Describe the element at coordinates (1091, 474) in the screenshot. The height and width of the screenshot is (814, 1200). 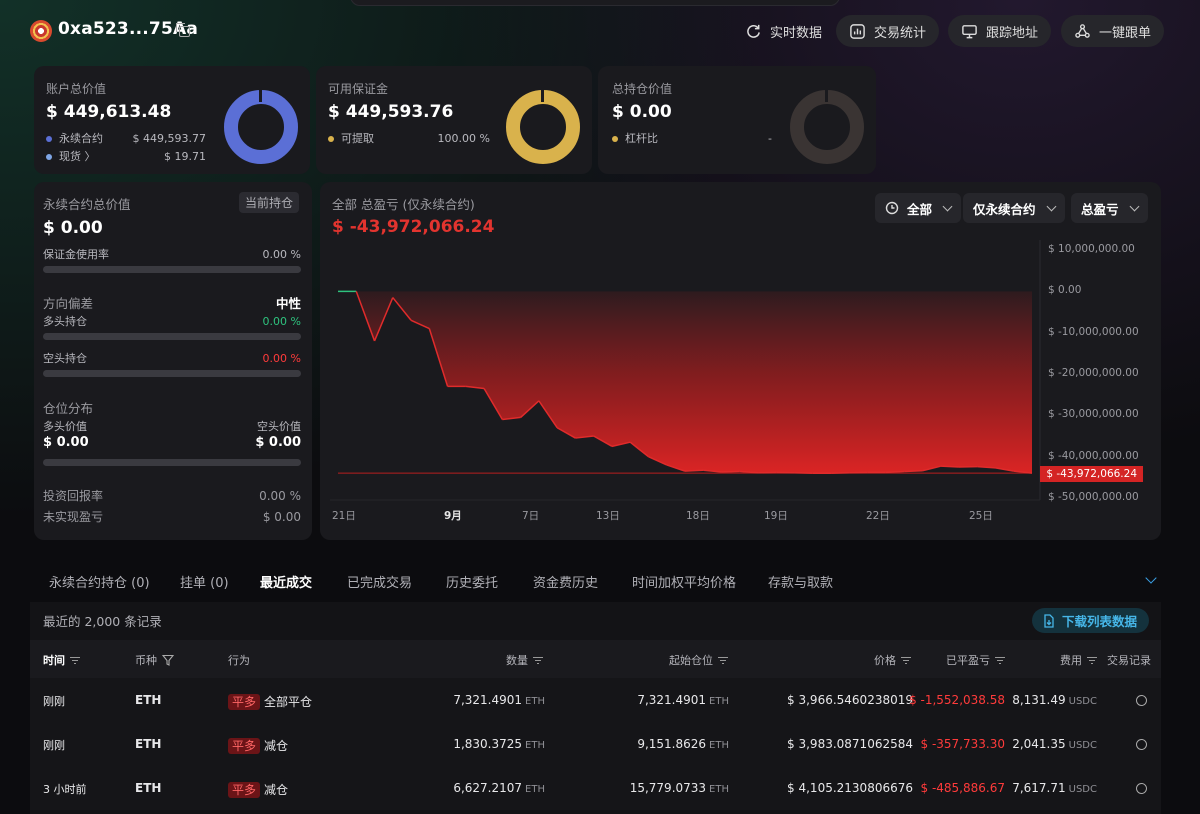
I see `current-pnl-label: $ -43,972,066.24` at that location.